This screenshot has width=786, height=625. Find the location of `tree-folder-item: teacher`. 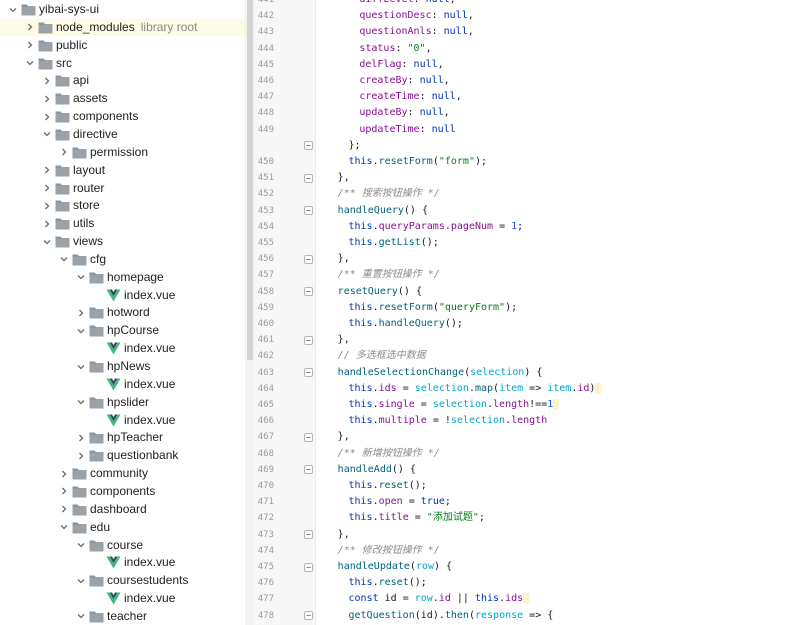

tree-folder-item: teacher is located at coordinates (122, 616).